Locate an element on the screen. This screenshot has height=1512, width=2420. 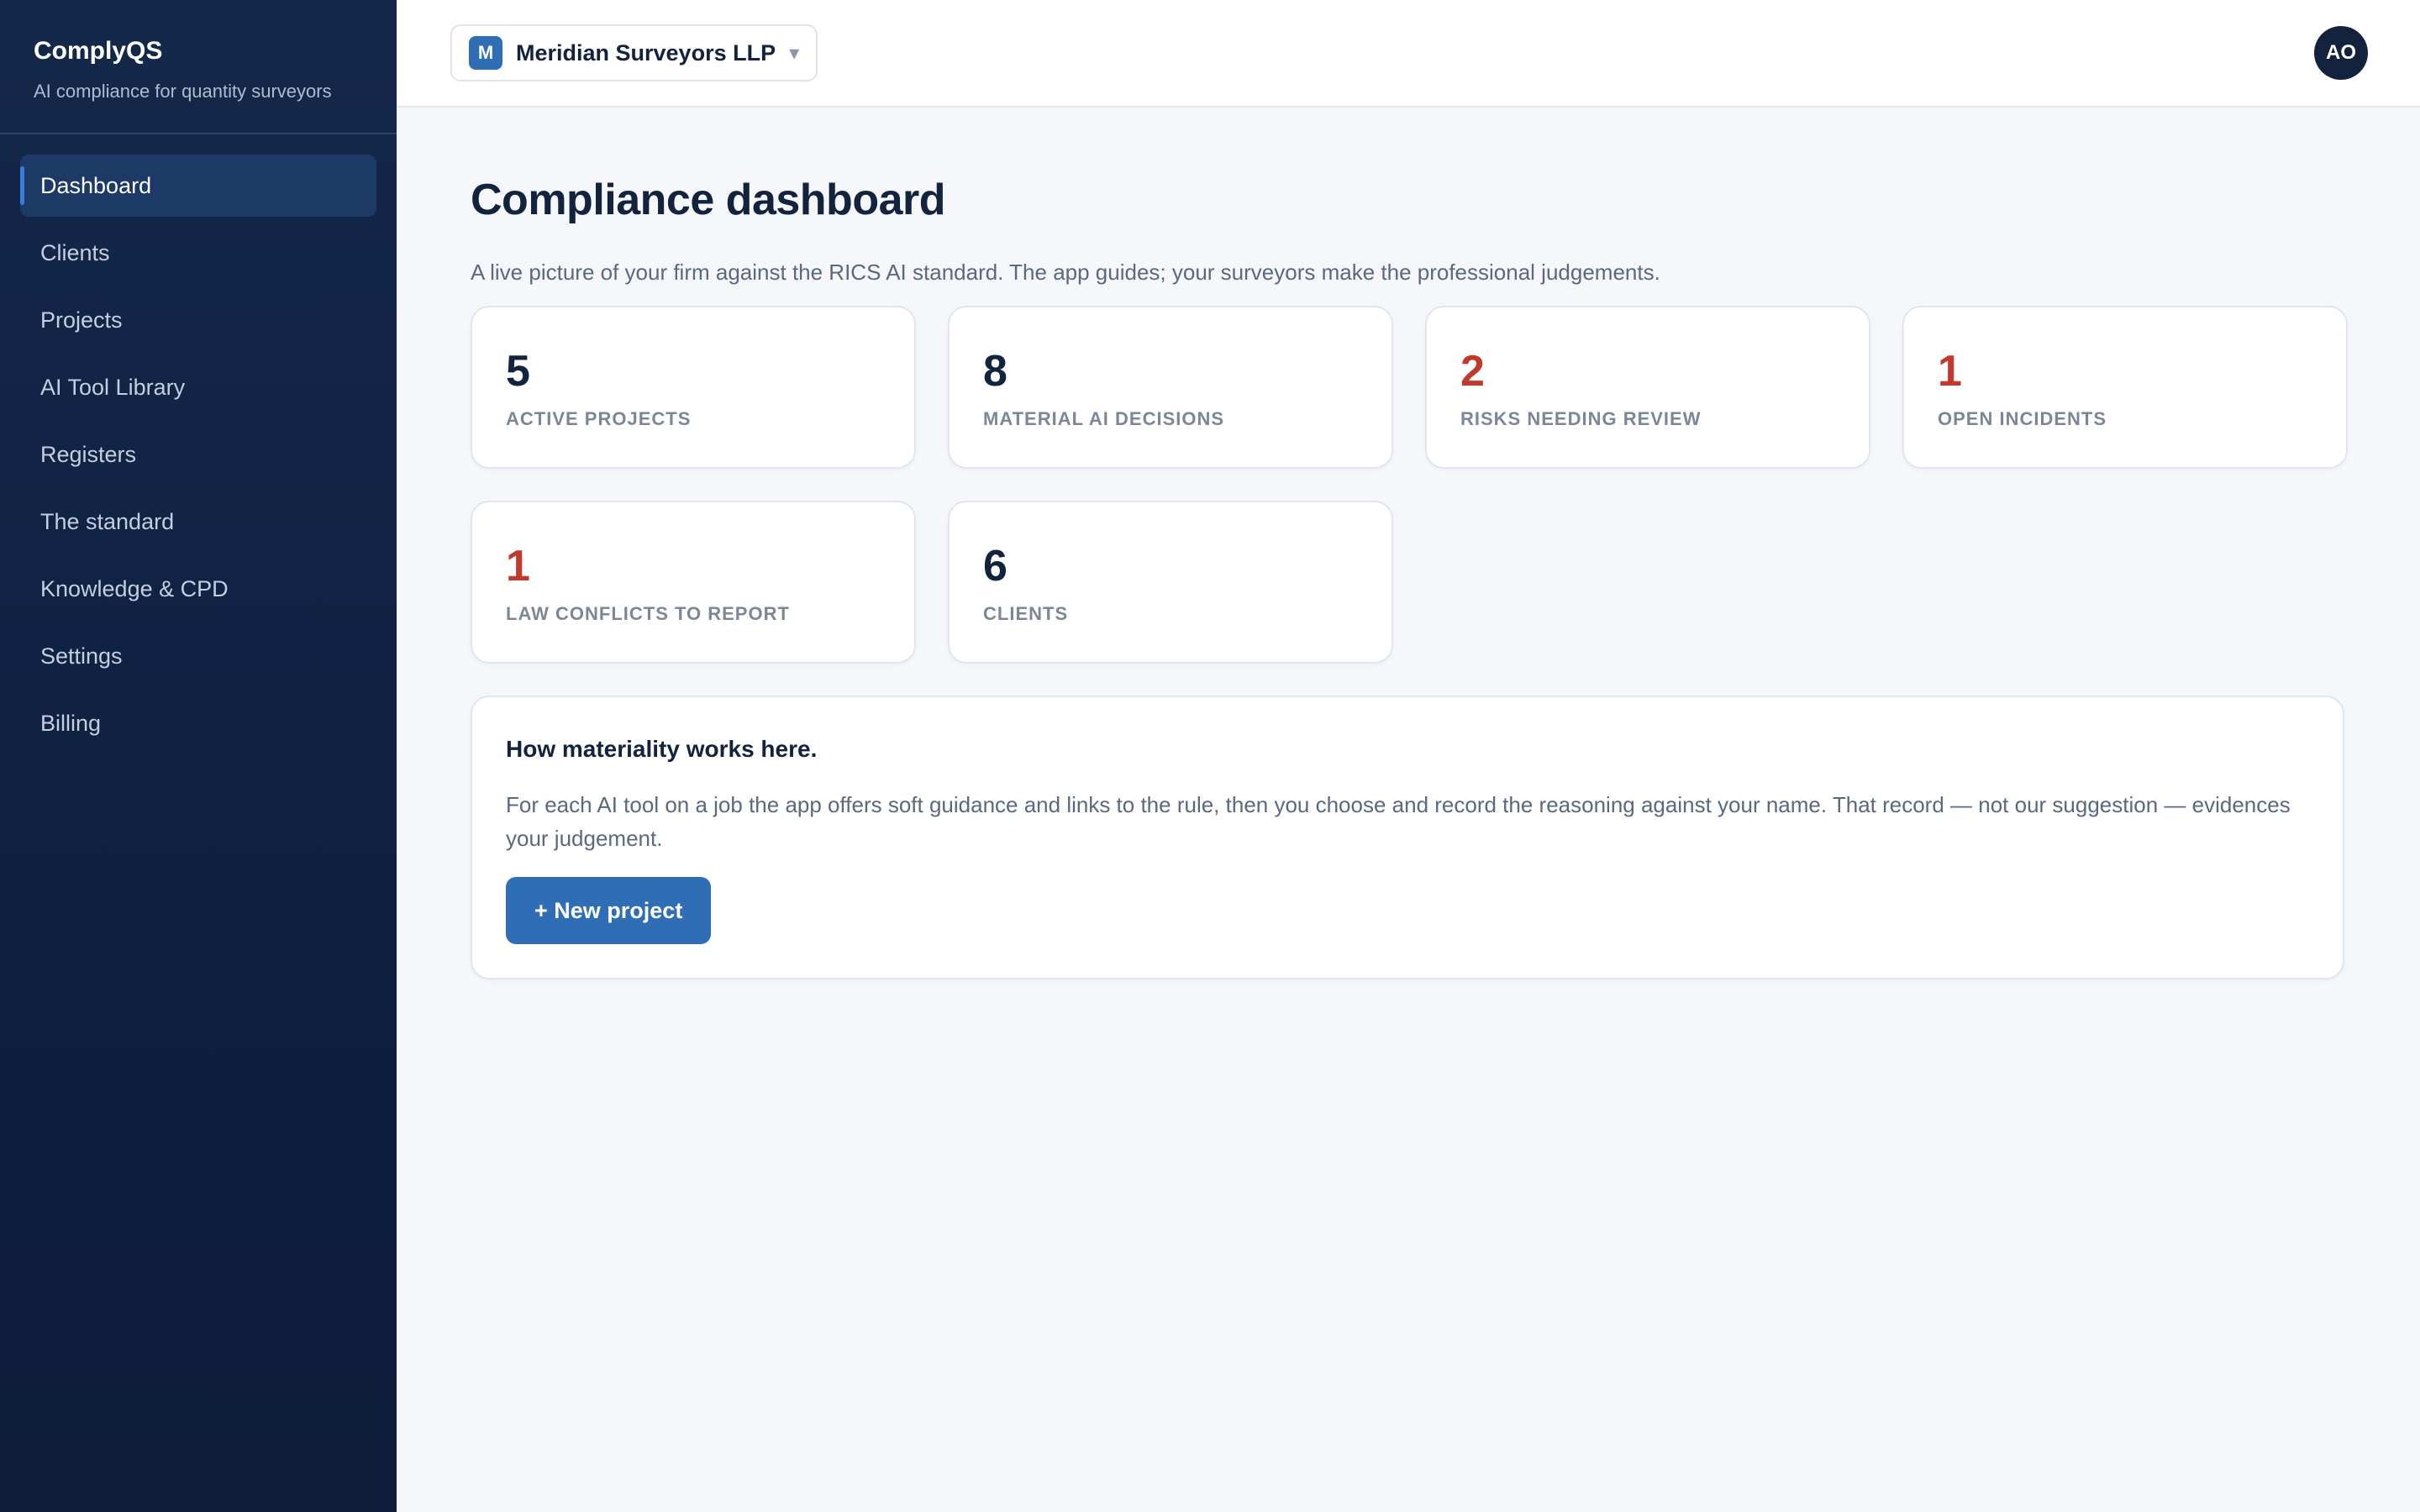
stat-value: 5 is located at coordinates (518, 371).